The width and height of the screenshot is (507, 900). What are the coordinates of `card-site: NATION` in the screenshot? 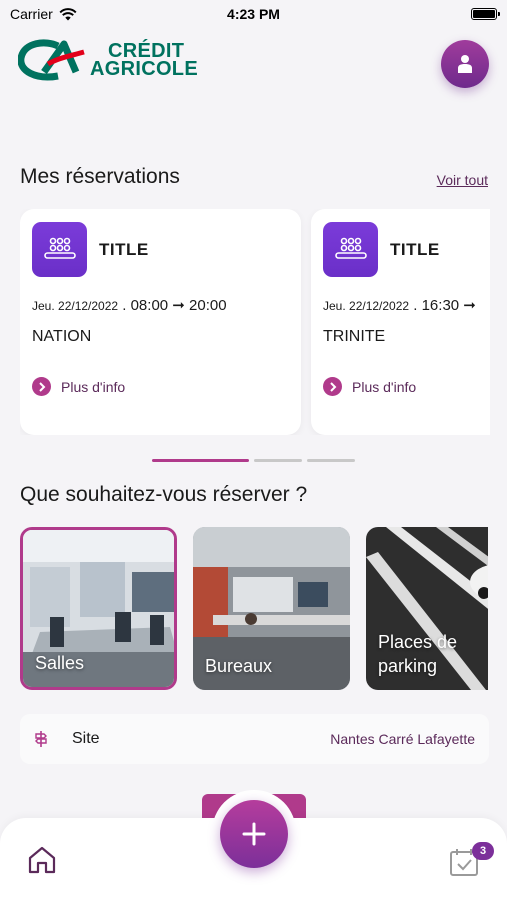 It's located at (62, 336).